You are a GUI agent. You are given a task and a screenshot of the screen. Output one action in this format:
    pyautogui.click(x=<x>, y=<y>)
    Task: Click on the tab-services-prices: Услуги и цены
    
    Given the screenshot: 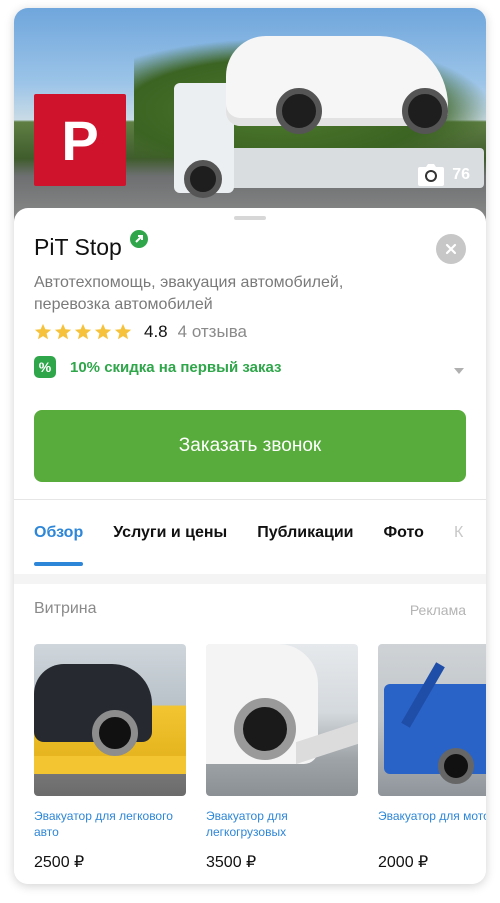 What is the action you would take?
    pyautogui.click(x=170, y=539)
    